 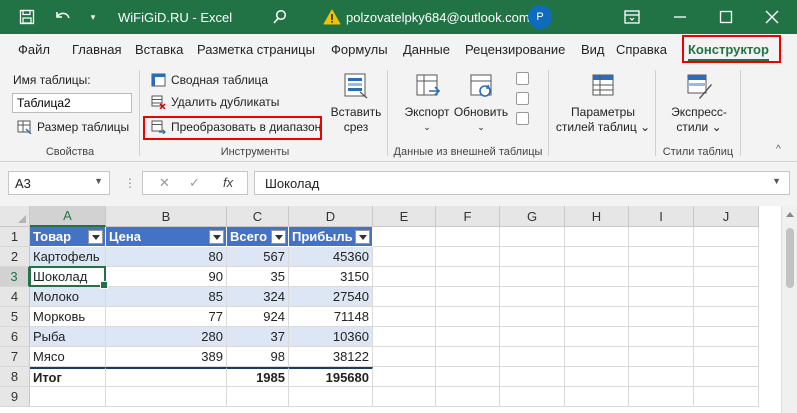 I want to click on cell-h9, so click(x=597, y=397).